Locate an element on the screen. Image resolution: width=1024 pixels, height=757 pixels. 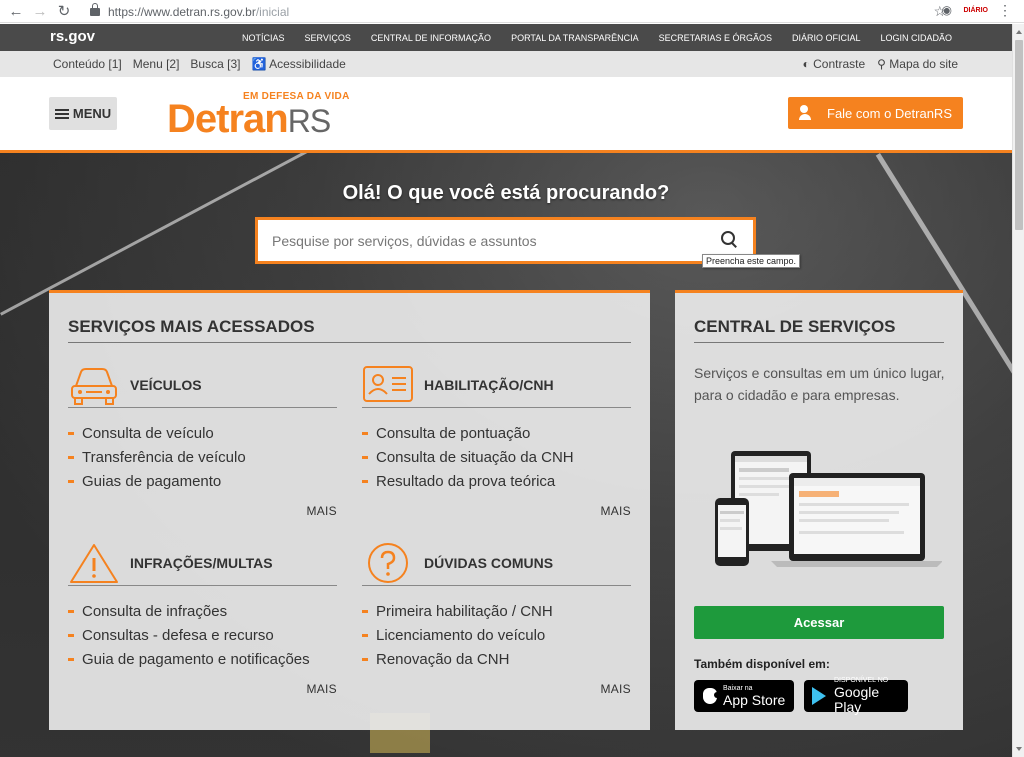
skip-search-link: Busca [3] is located at coordinates (215, 64).